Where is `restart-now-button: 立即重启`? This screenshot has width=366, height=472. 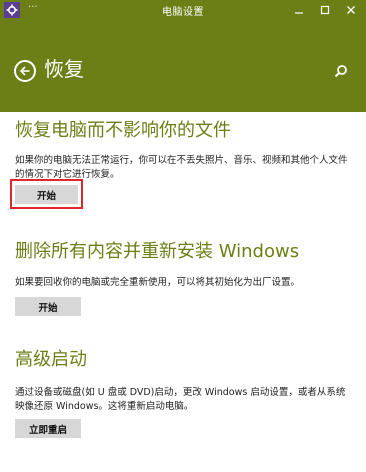
restart-now-button: 立即重启 is located at coordinates (48, 428).